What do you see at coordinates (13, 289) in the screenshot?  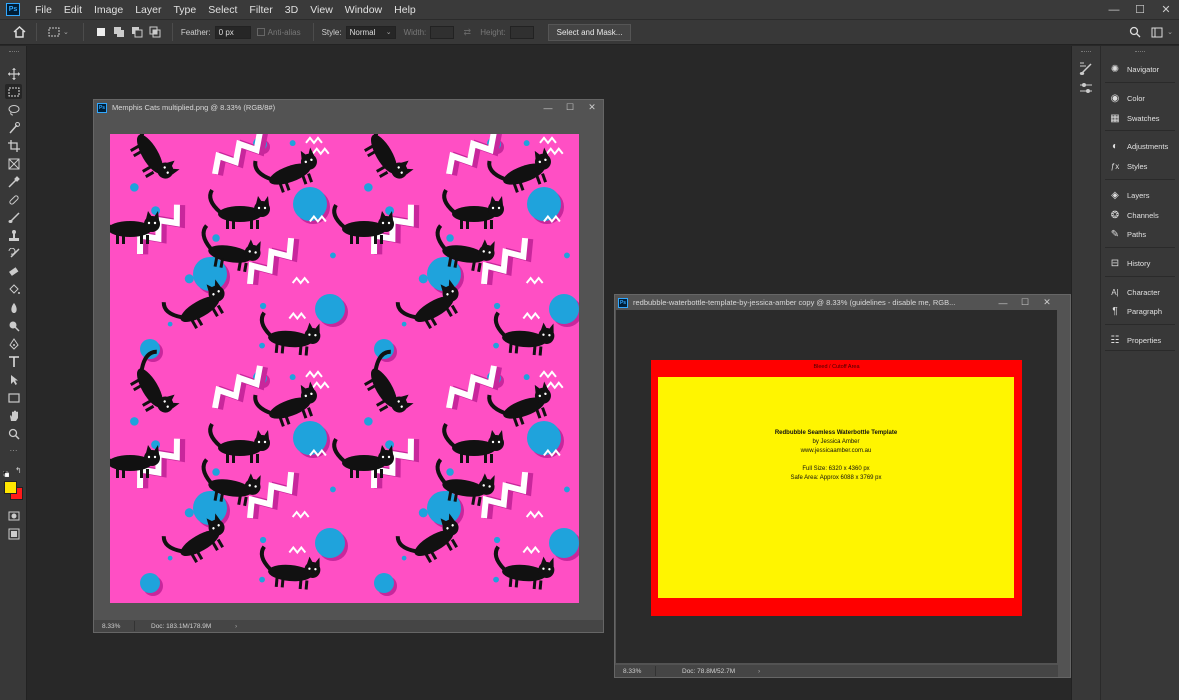 I see `paint-bucket-tool-icon` at bounding box center [13, 289].